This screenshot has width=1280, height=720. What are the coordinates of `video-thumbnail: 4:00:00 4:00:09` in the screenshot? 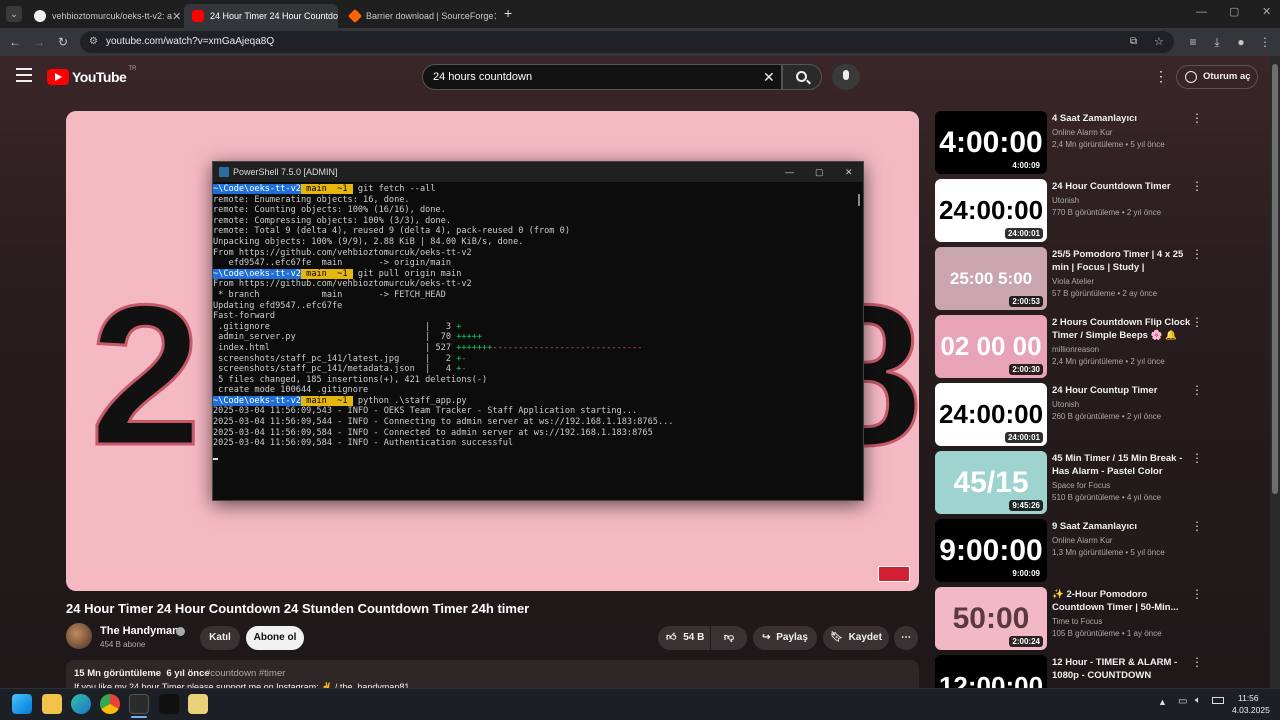 It's located at (991, 142).